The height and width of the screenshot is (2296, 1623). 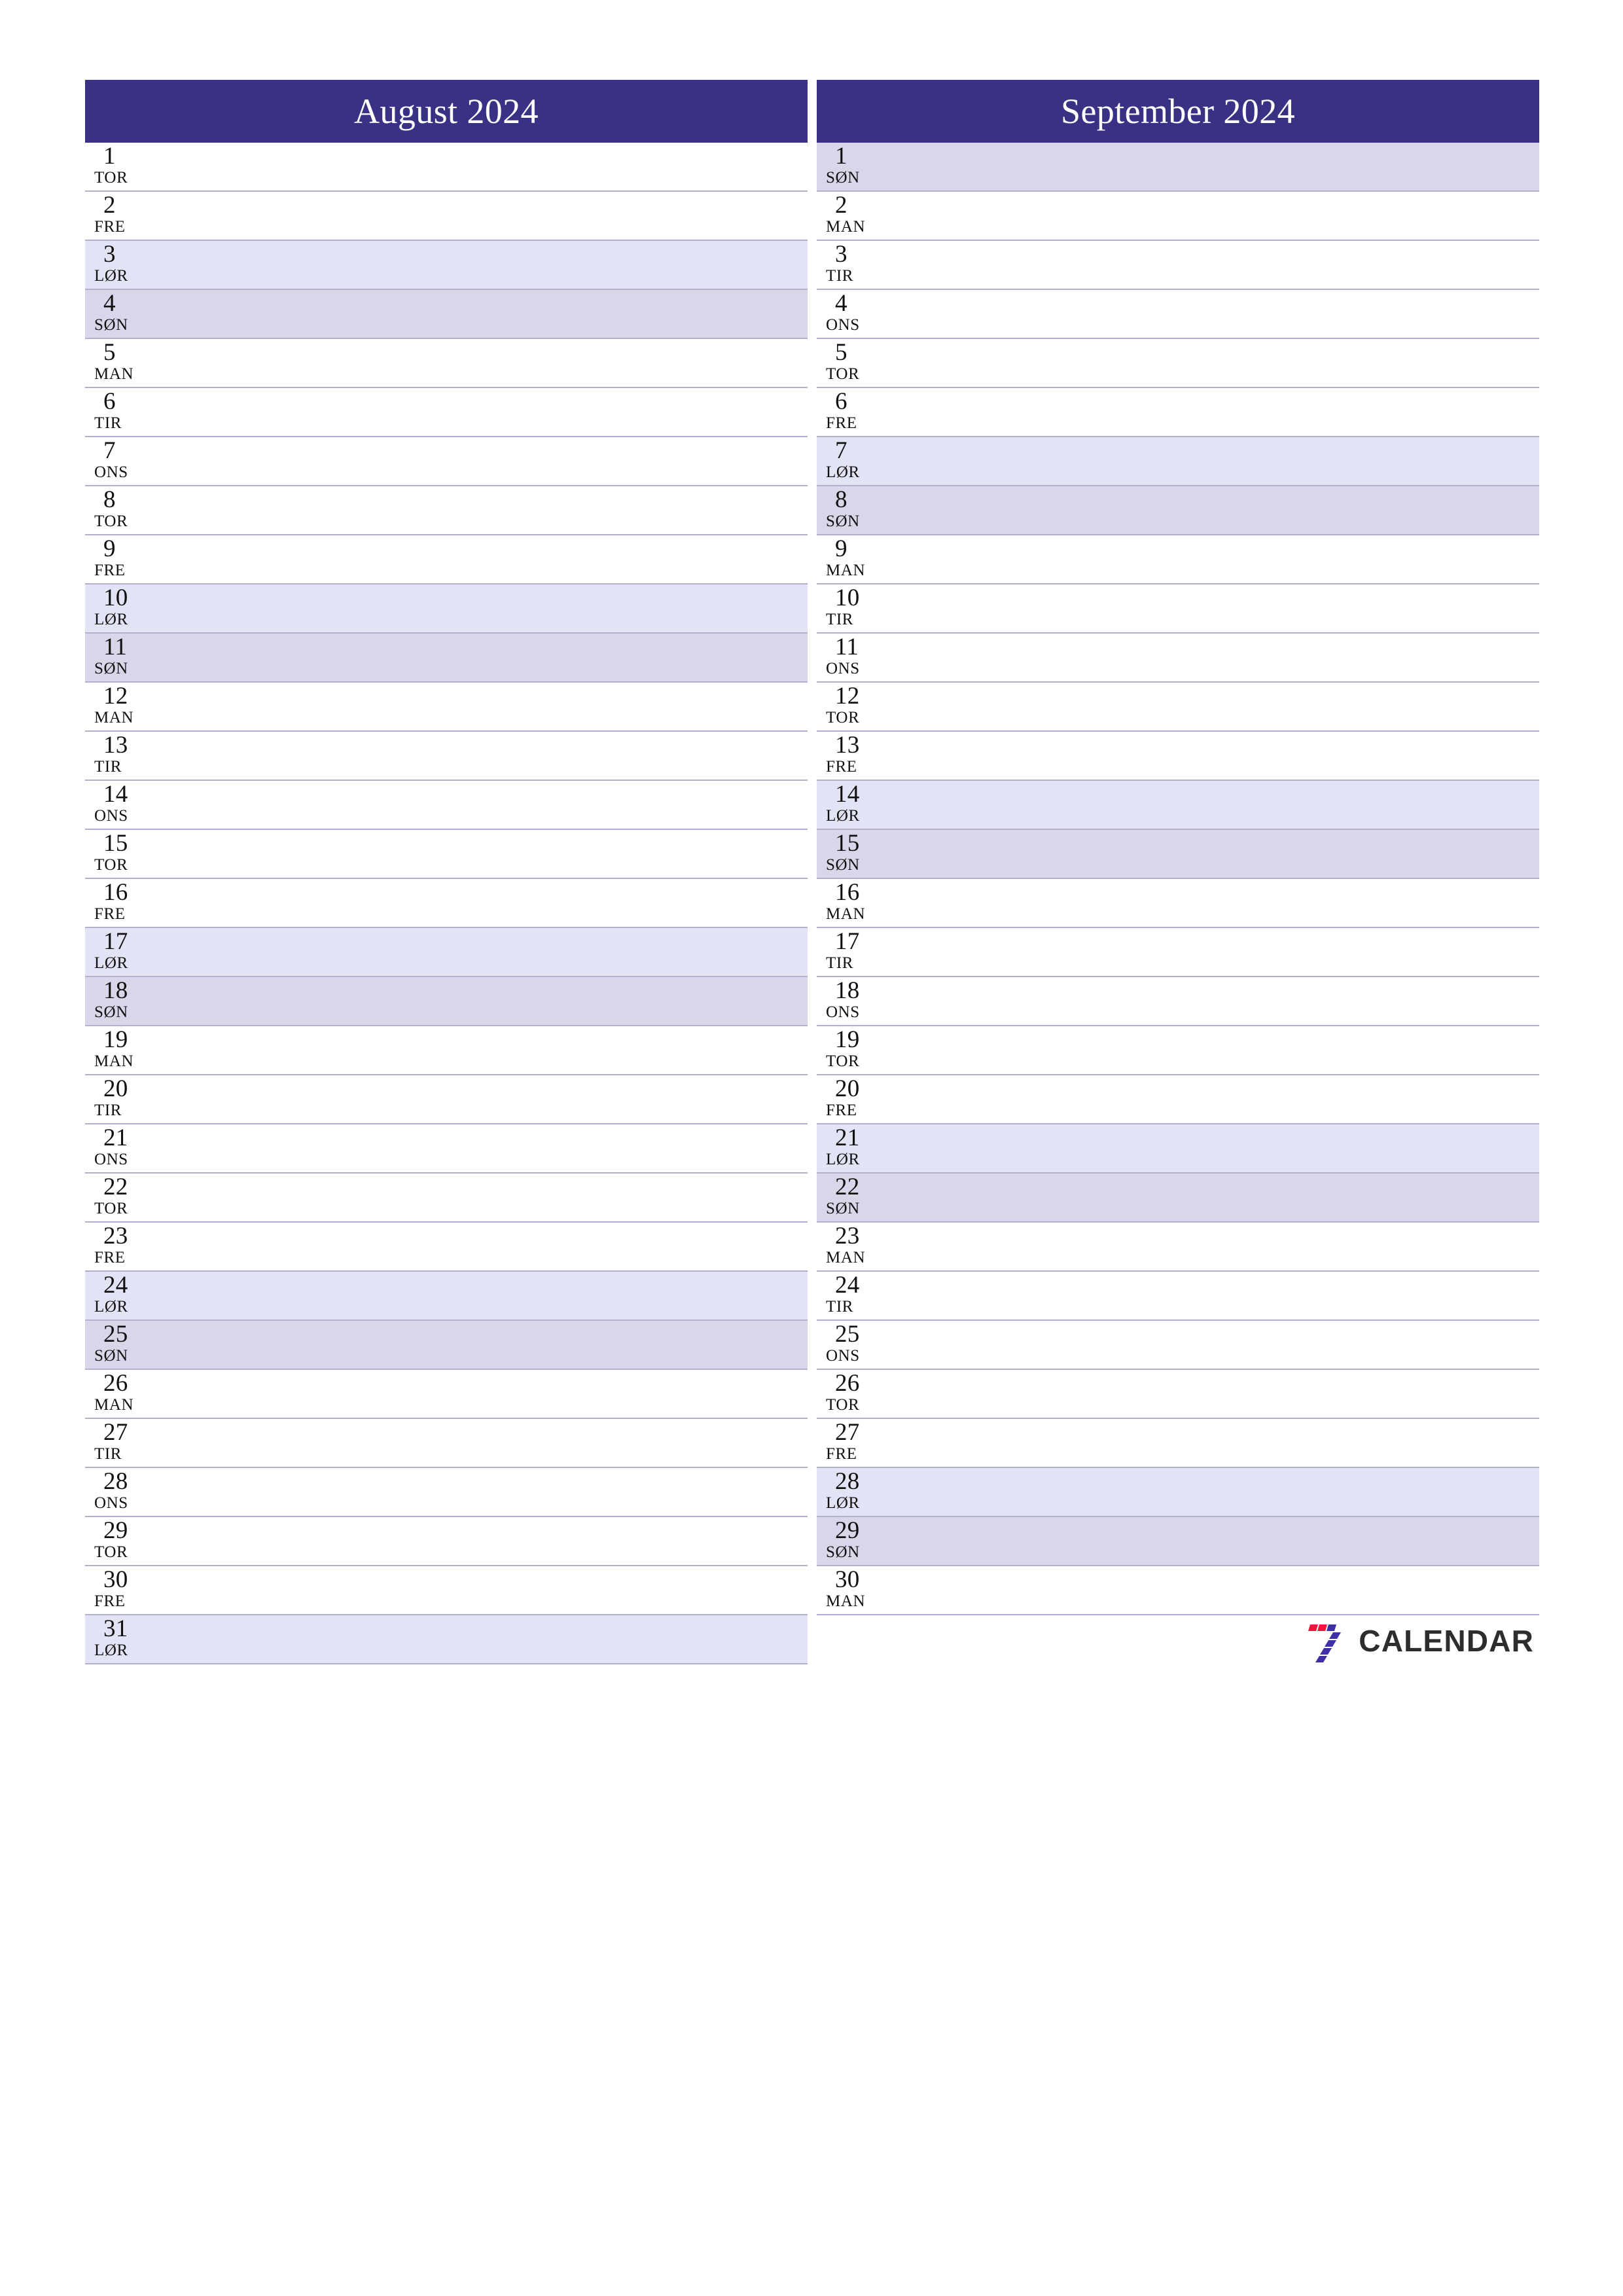 What do you see at coordinates (1417, 1641) in the screenshot?
I see `brand-lockup: CALENDAR` at bounding box center [1417, 1641].